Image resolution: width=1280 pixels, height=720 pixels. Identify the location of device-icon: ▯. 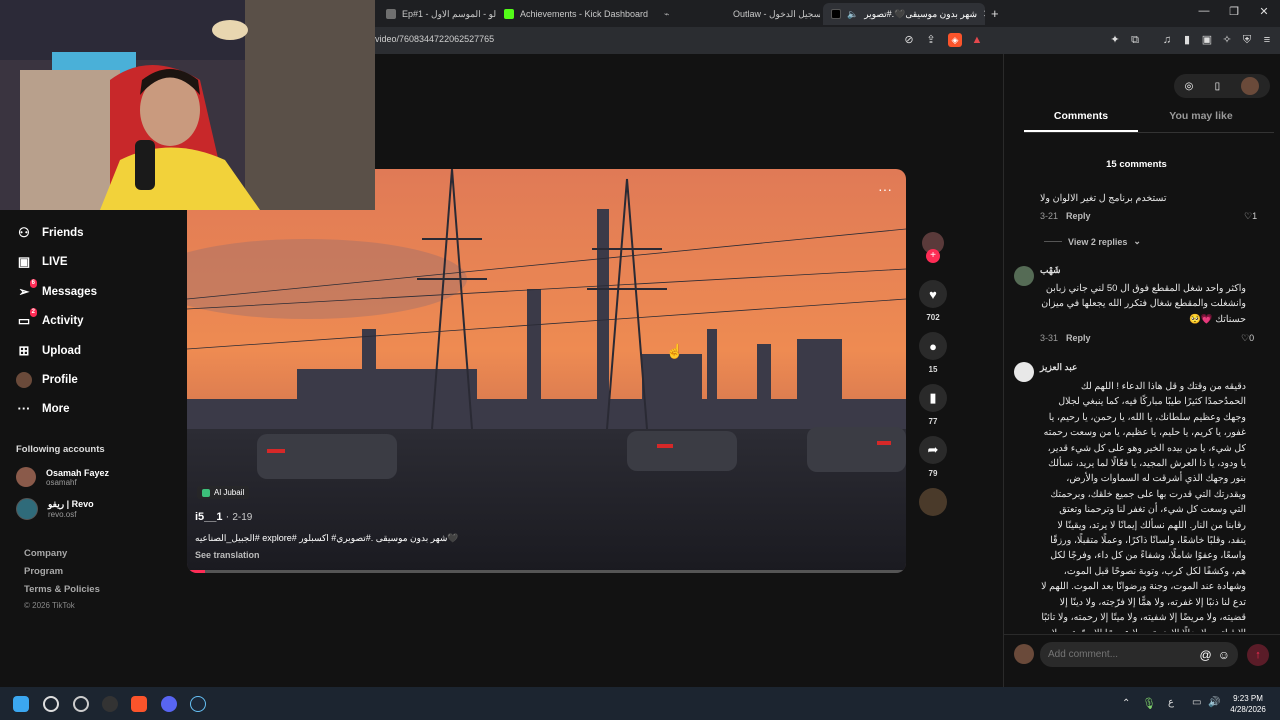
(1218, 86).